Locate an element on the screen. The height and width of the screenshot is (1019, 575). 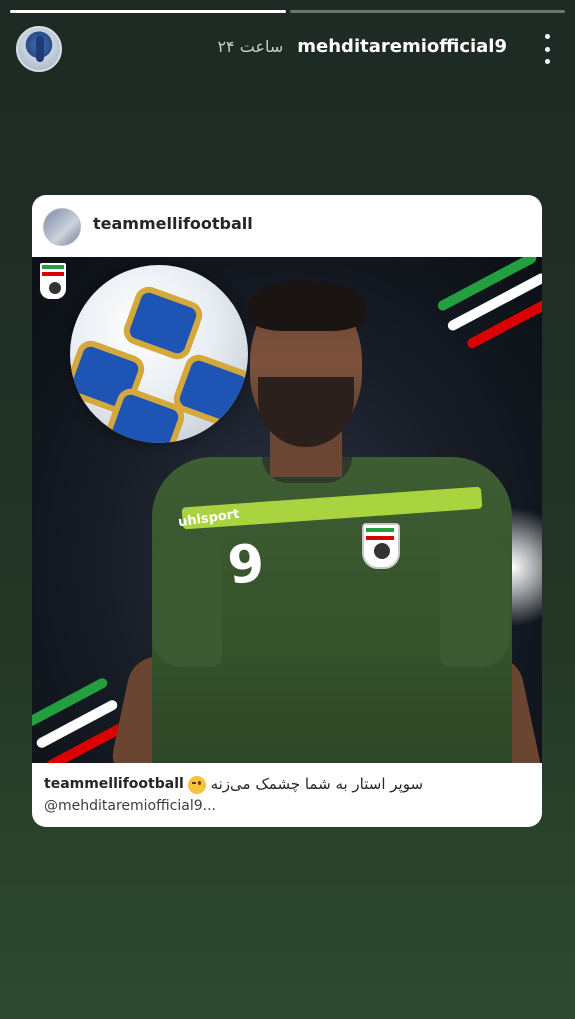
football-icon is located at coordinates (159, 354).